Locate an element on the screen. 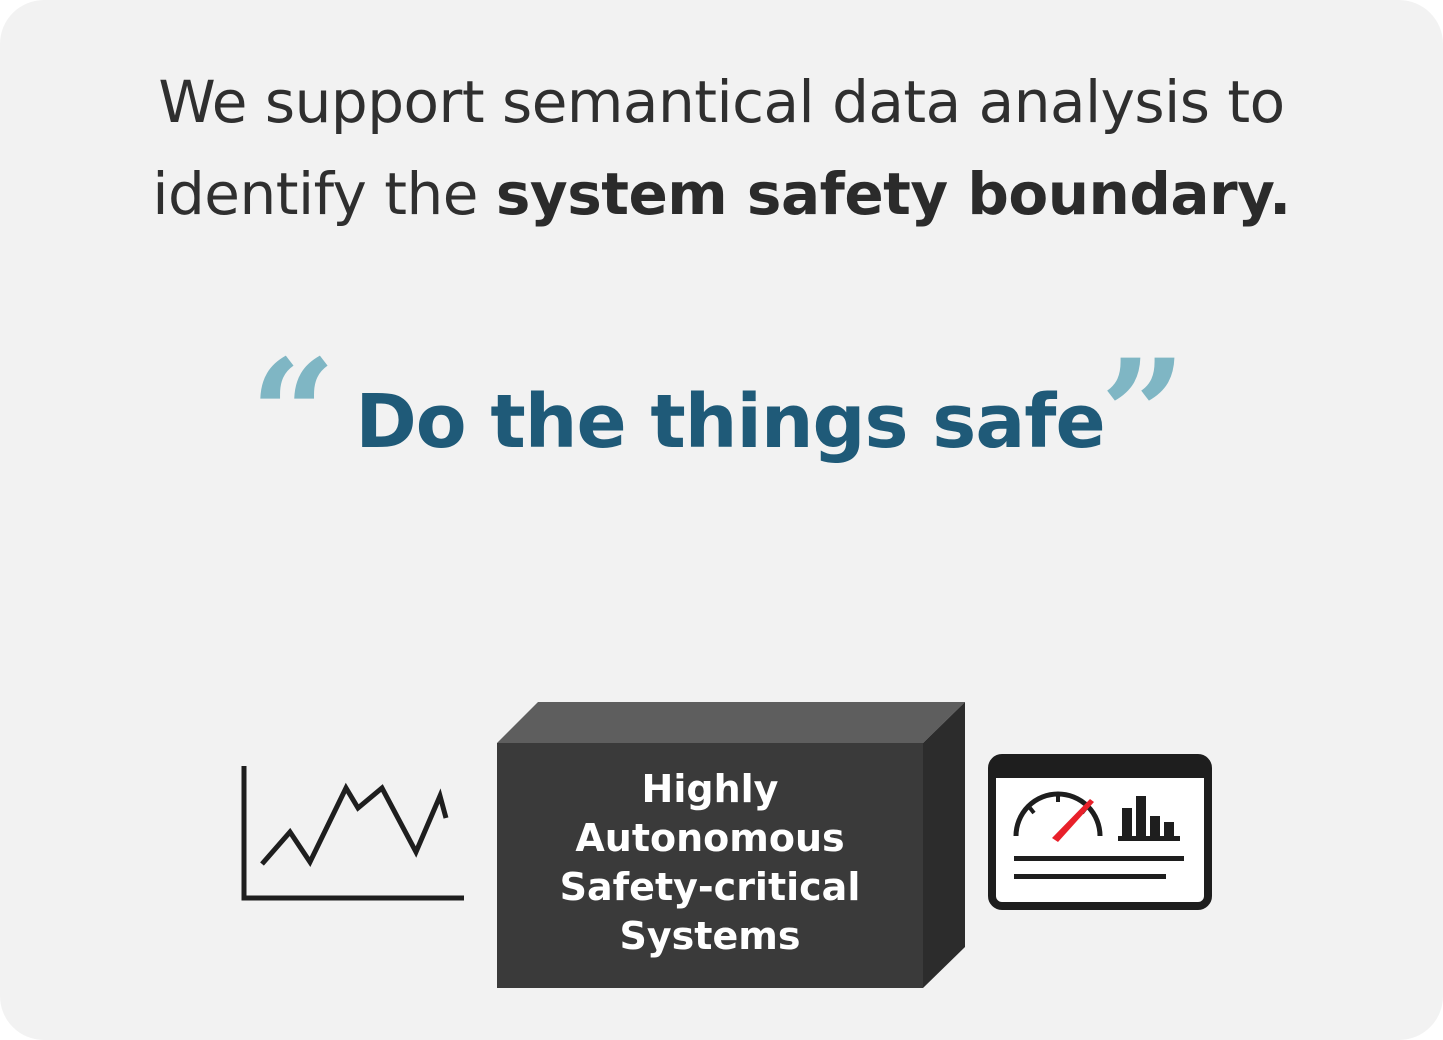  system-box-line-2: Autonomous is located at coordinates (710, 838).